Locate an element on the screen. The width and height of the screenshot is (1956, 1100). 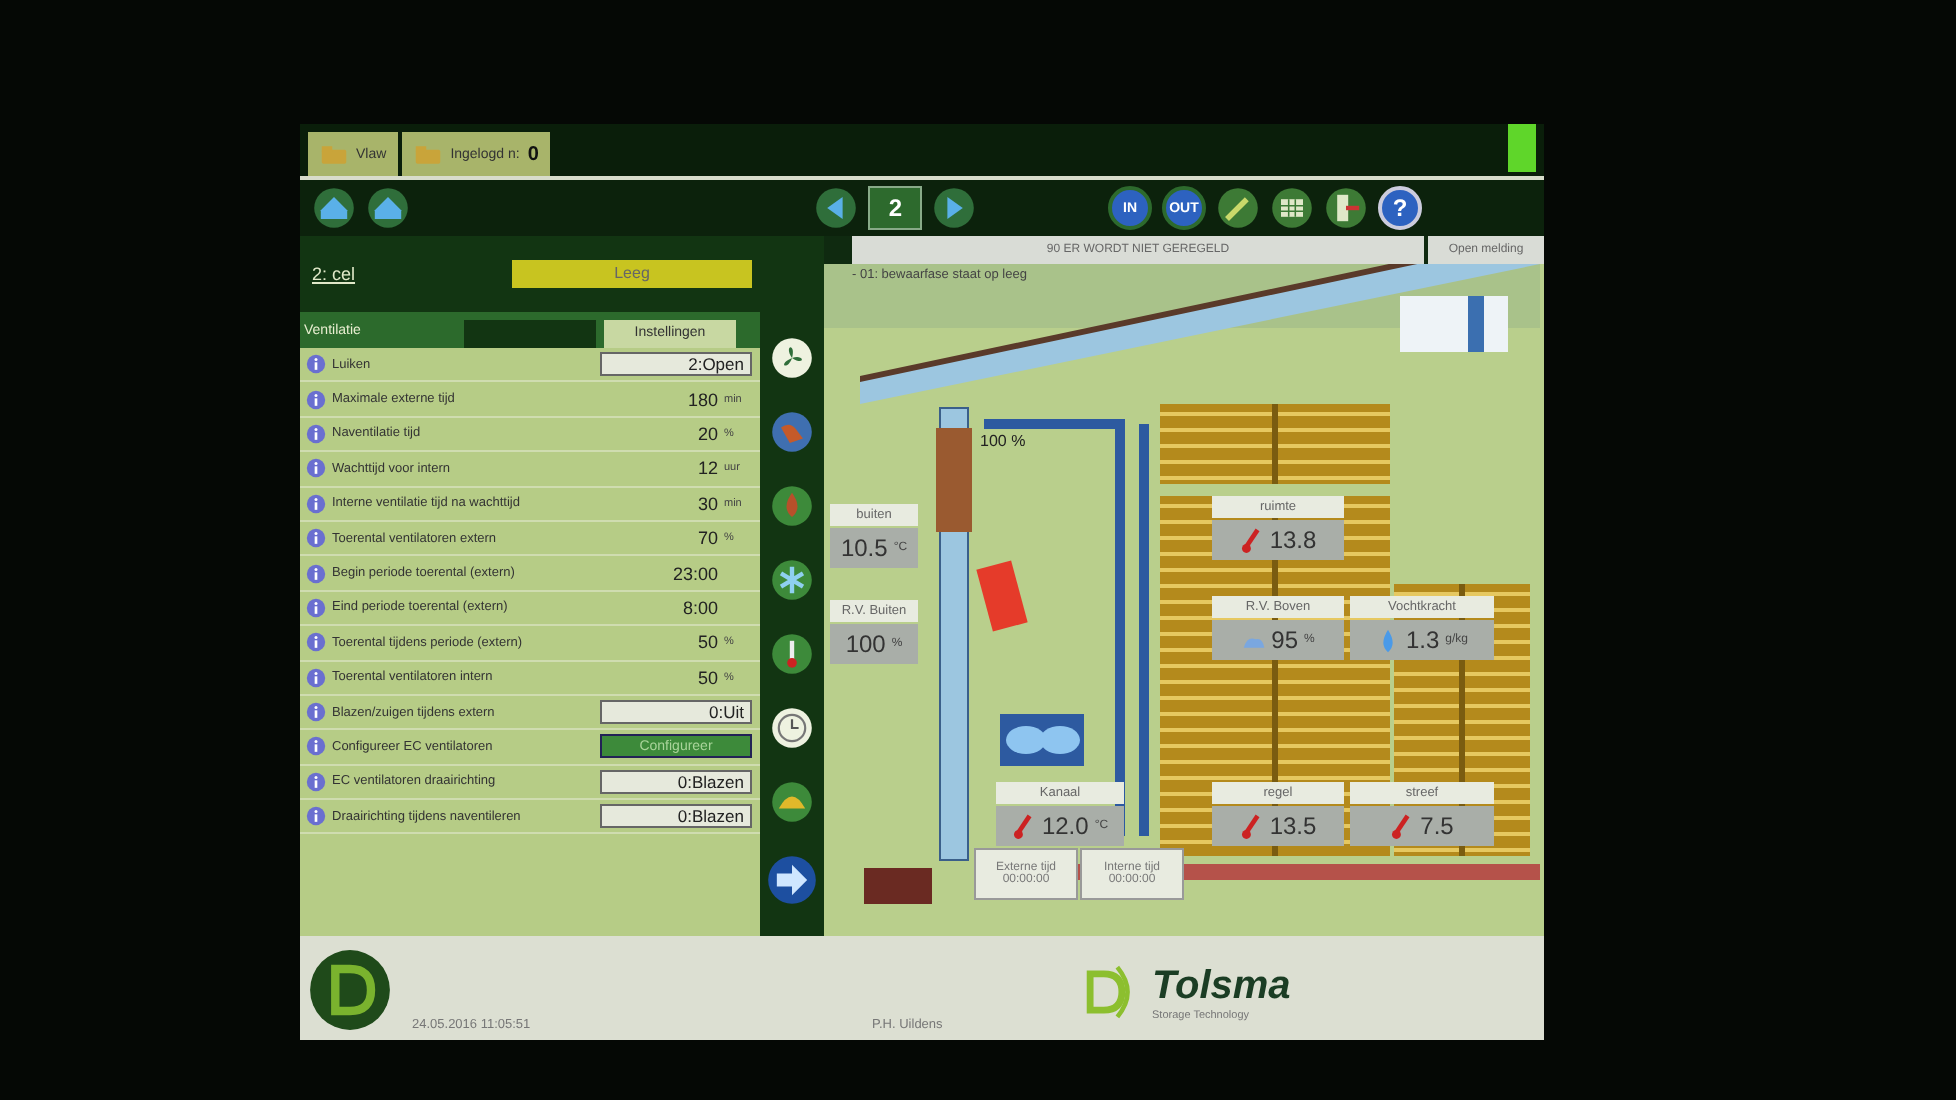
logo-icon is located at coordinates (350, 990).